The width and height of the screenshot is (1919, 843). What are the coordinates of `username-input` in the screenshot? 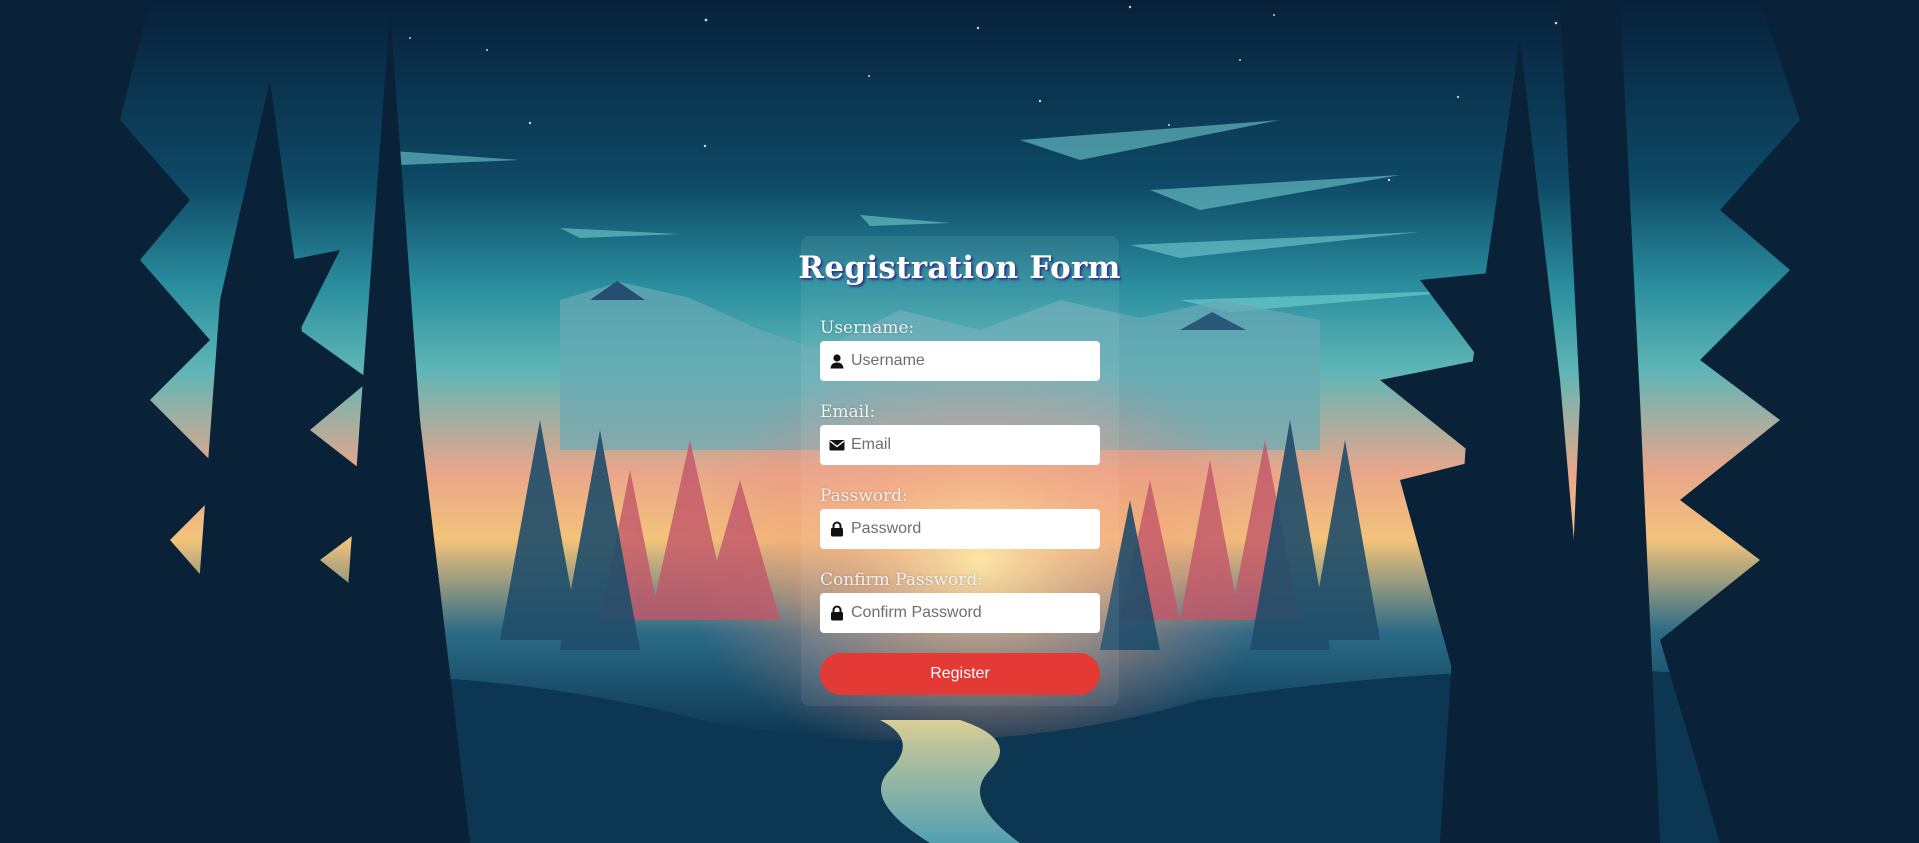 It's located at (971, 361).